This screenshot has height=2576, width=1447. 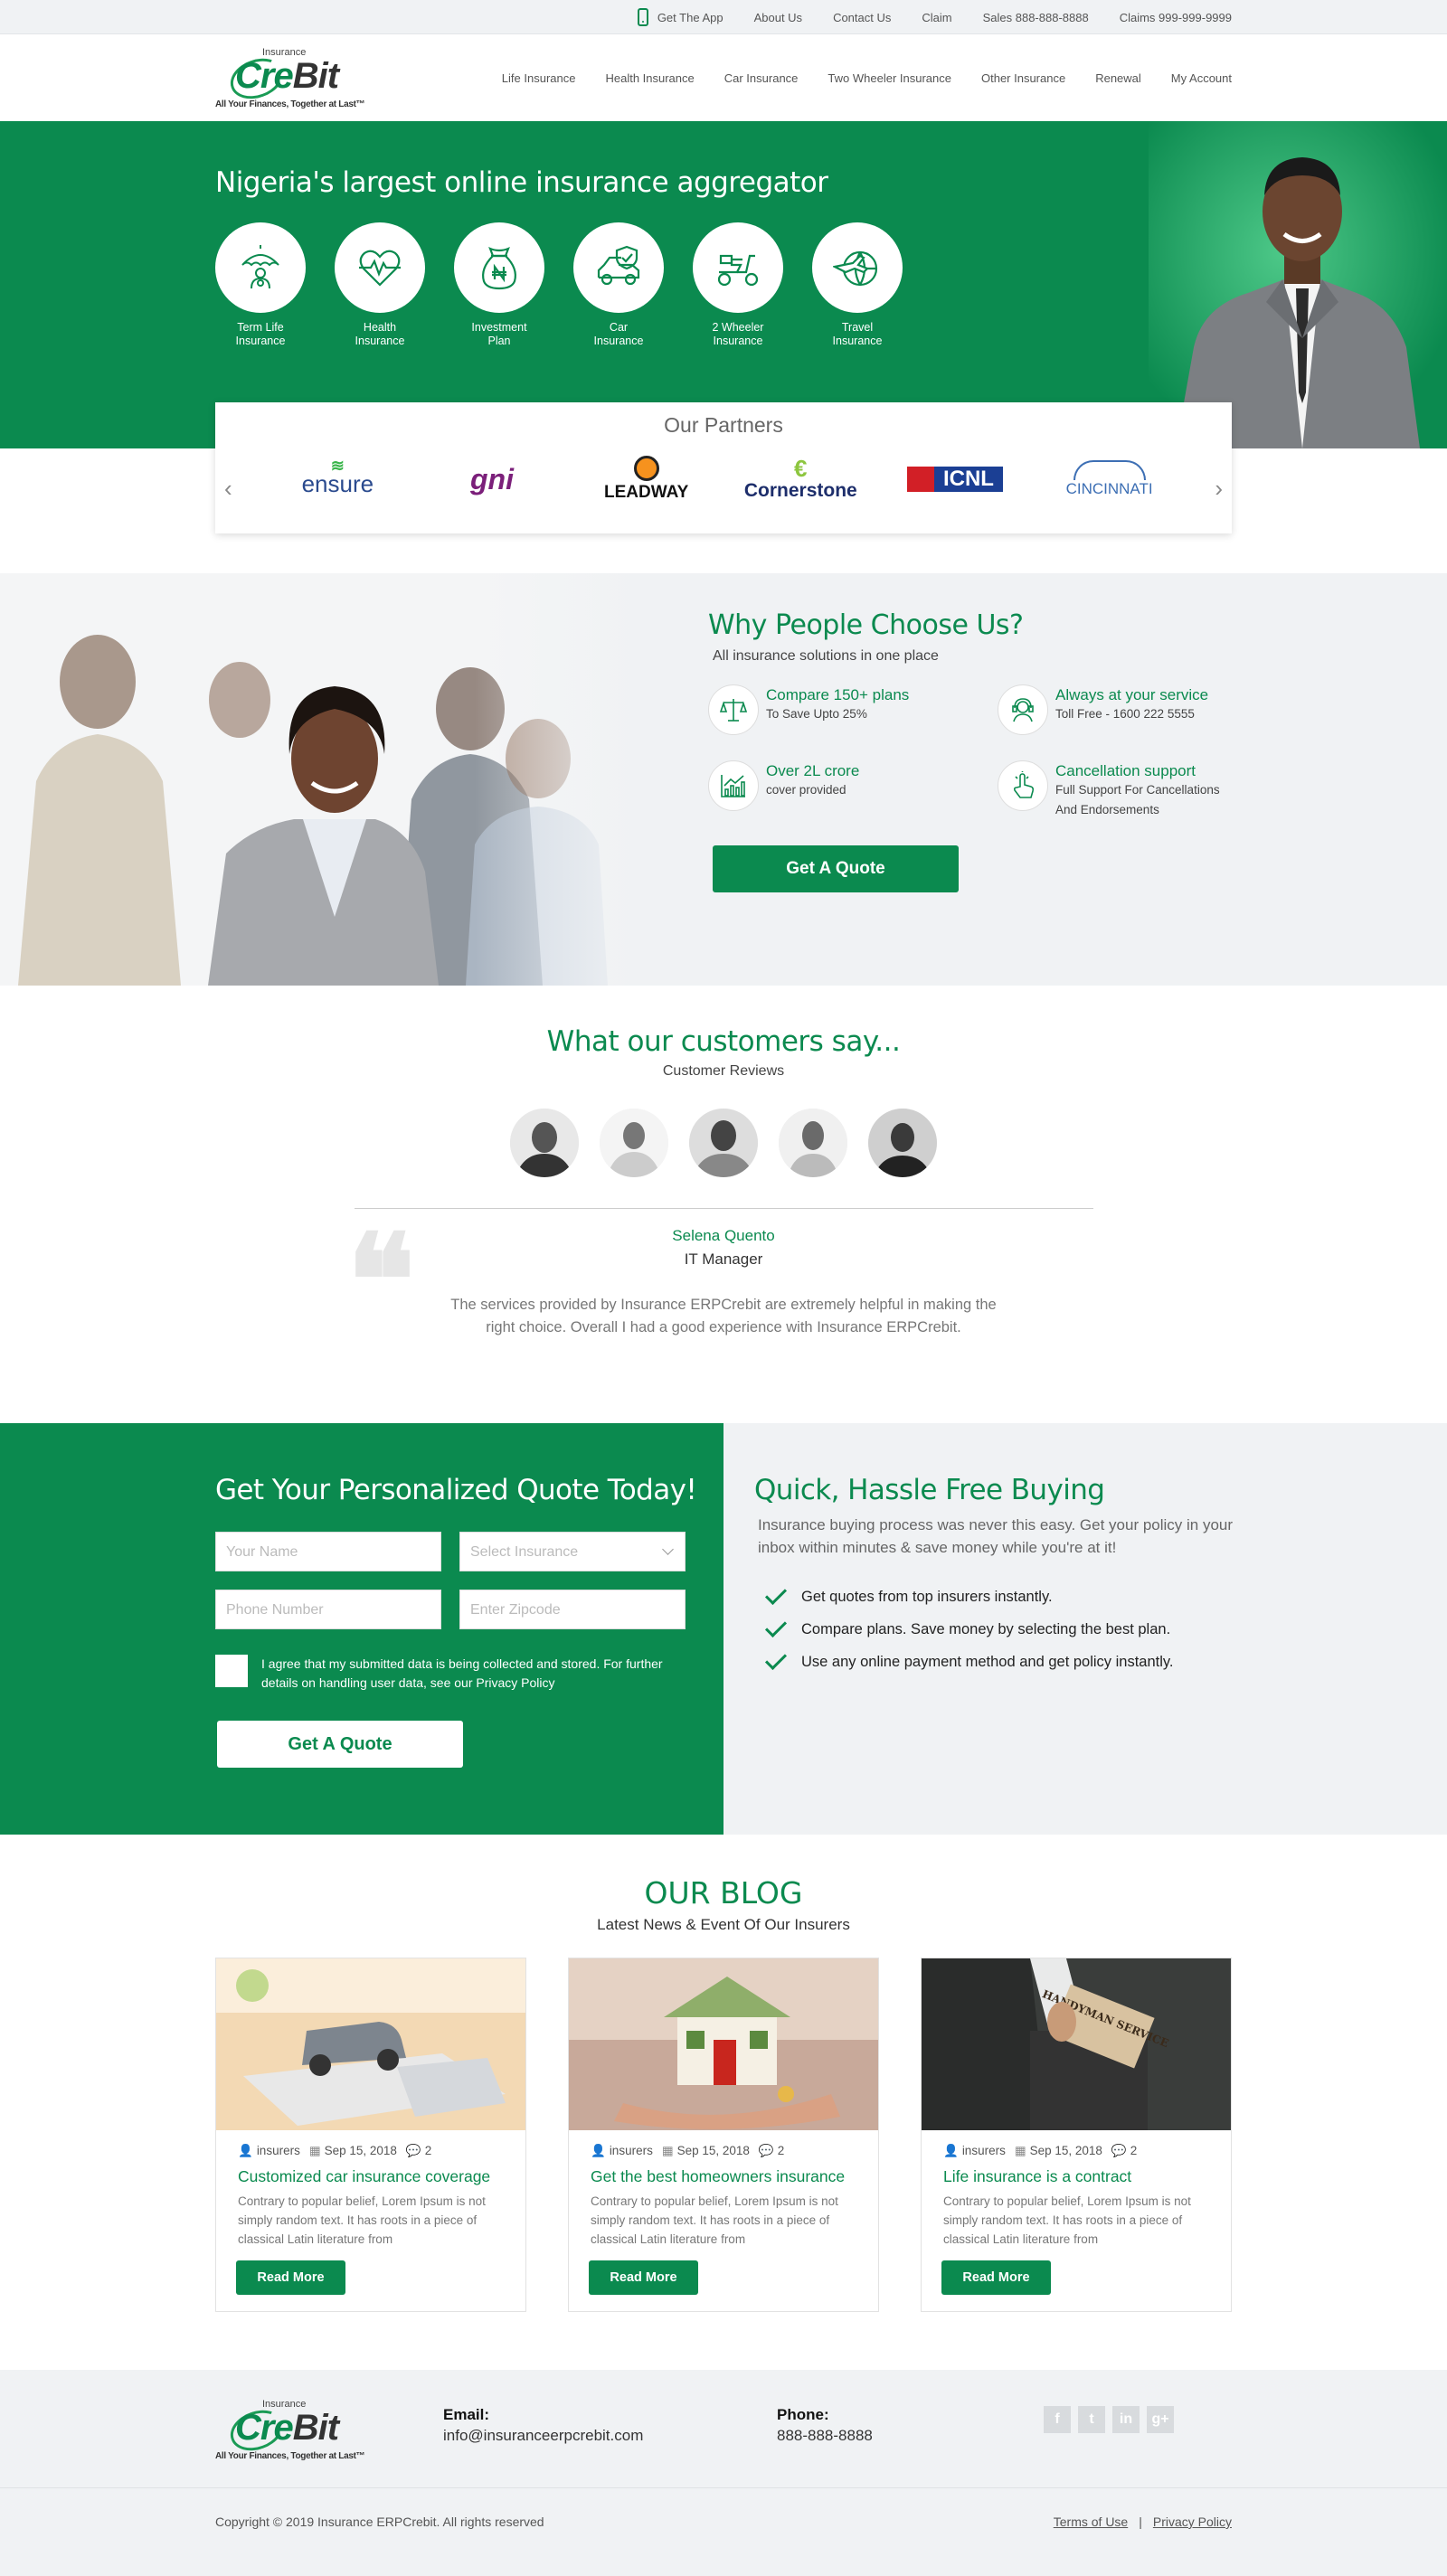 I want to click on claims-phone-link: Claims 999-999-9999, so click(x=1176, y=17).